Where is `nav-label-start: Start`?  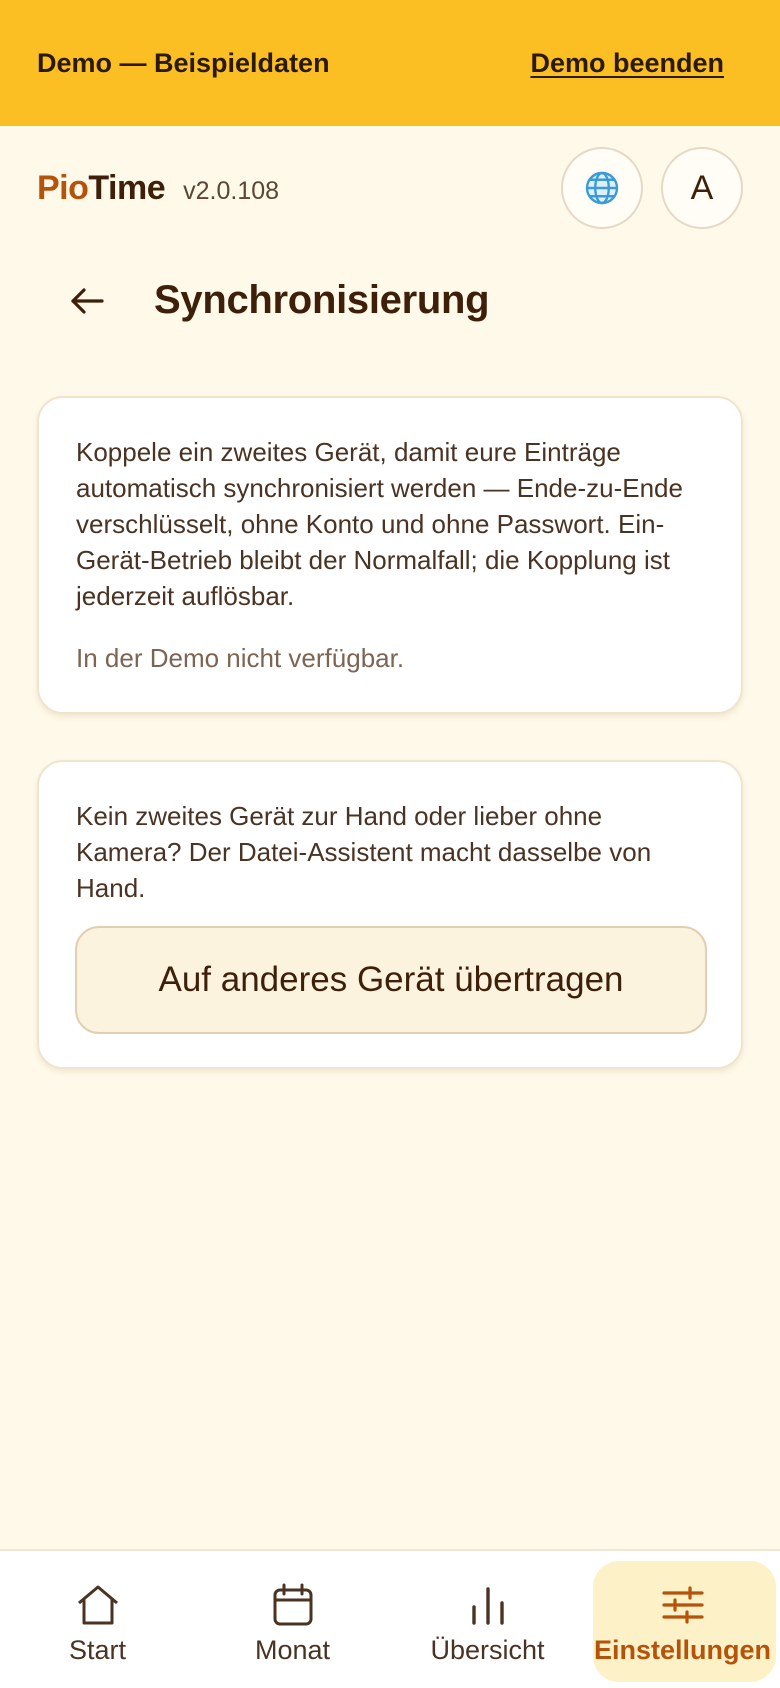 nav-label-start: Start is located at coordinates (97, 1650).